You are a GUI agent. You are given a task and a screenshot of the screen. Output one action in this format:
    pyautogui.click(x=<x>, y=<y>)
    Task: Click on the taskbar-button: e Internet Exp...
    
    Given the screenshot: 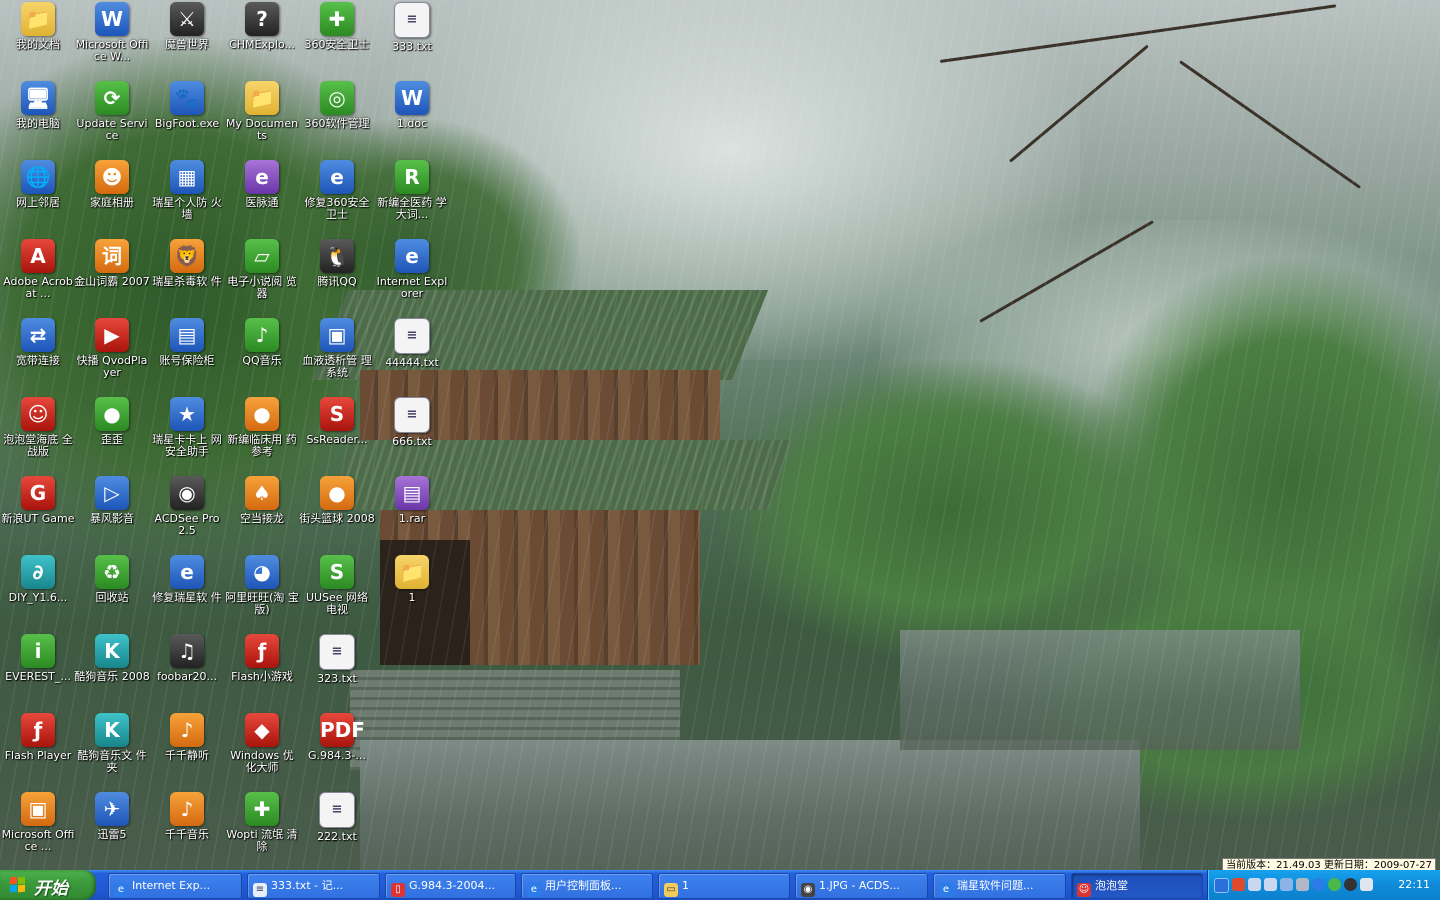 What is the action you would take?
    pyautogui.click(x=175, y=886)
    